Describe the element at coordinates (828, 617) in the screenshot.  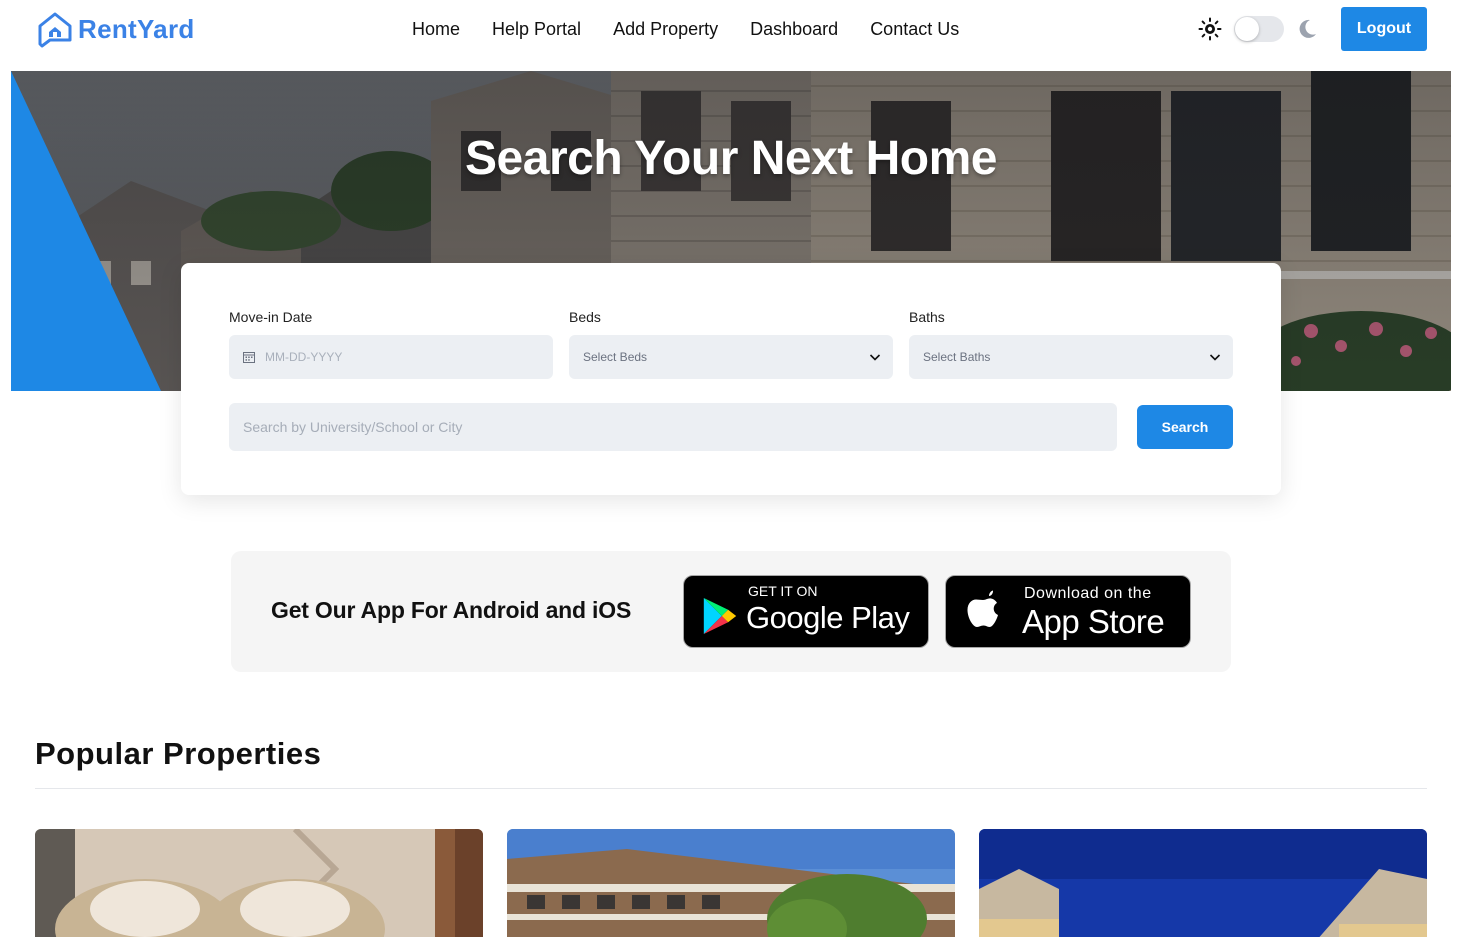
I see `google-play-big-text: Google Play` at that location.